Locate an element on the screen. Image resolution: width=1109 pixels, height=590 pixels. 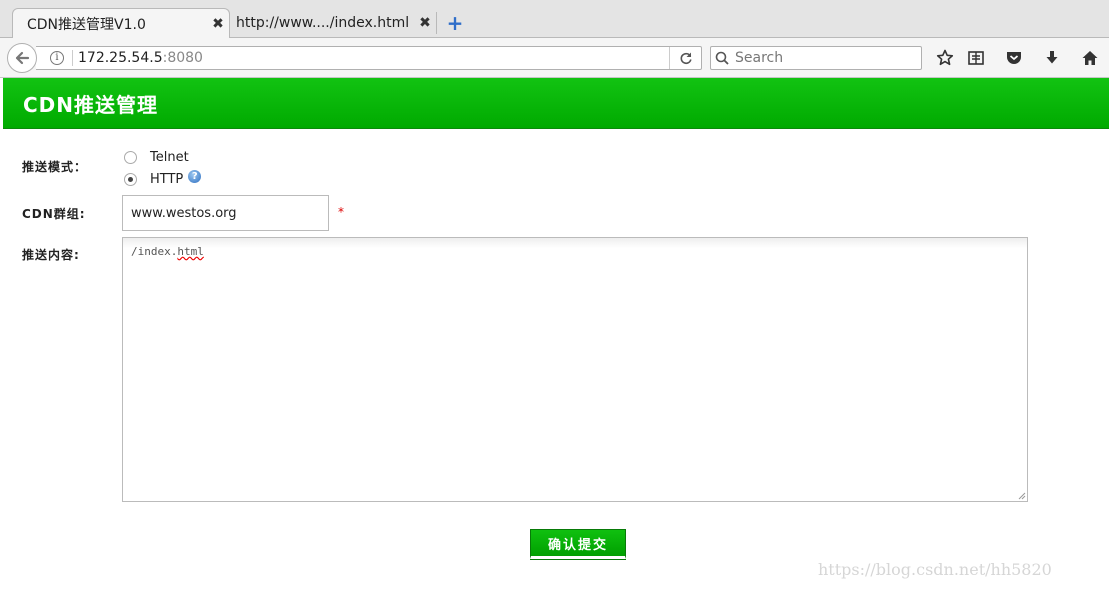
radio-http is located at coordinates (130, 179).